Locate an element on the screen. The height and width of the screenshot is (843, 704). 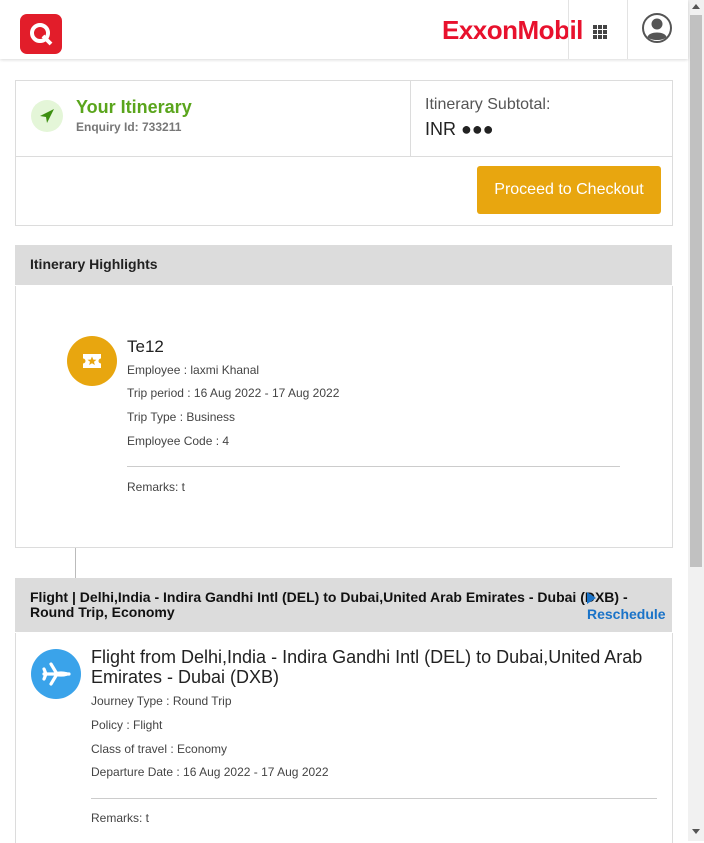
subtotal-label: Itinerary Subtotal: is located at coordinates (488, 104).